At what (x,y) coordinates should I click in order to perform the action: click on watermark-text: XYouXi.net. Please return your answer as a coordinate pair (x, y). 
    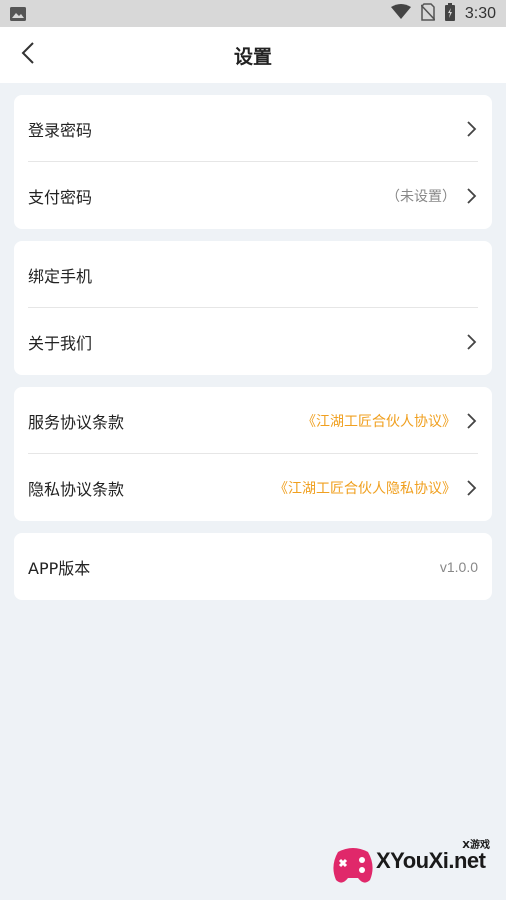
    Looking at the image, I should click on (431, 860).